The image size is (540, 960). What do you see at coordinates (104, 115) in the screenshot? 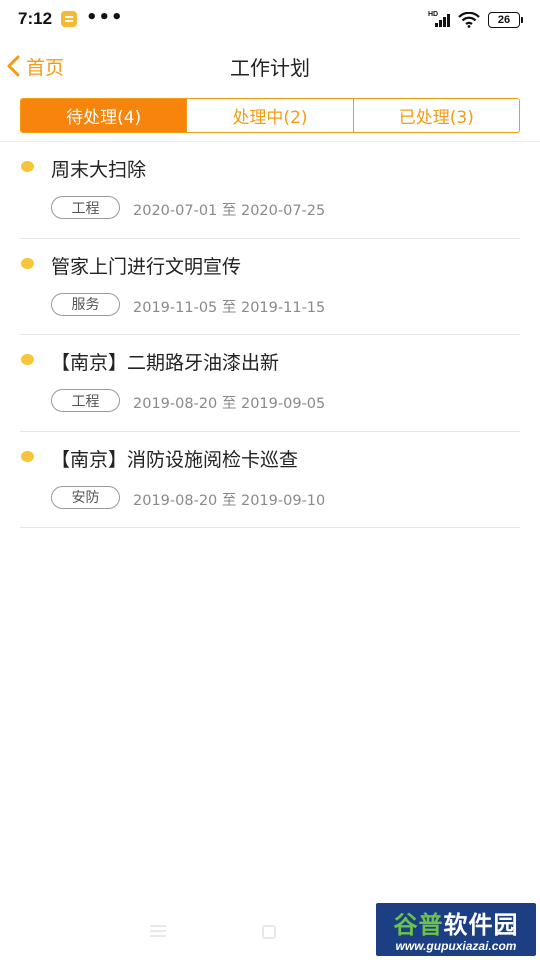
I see `tab-pending: 待处理(4)` at bounding box center [104, 115].